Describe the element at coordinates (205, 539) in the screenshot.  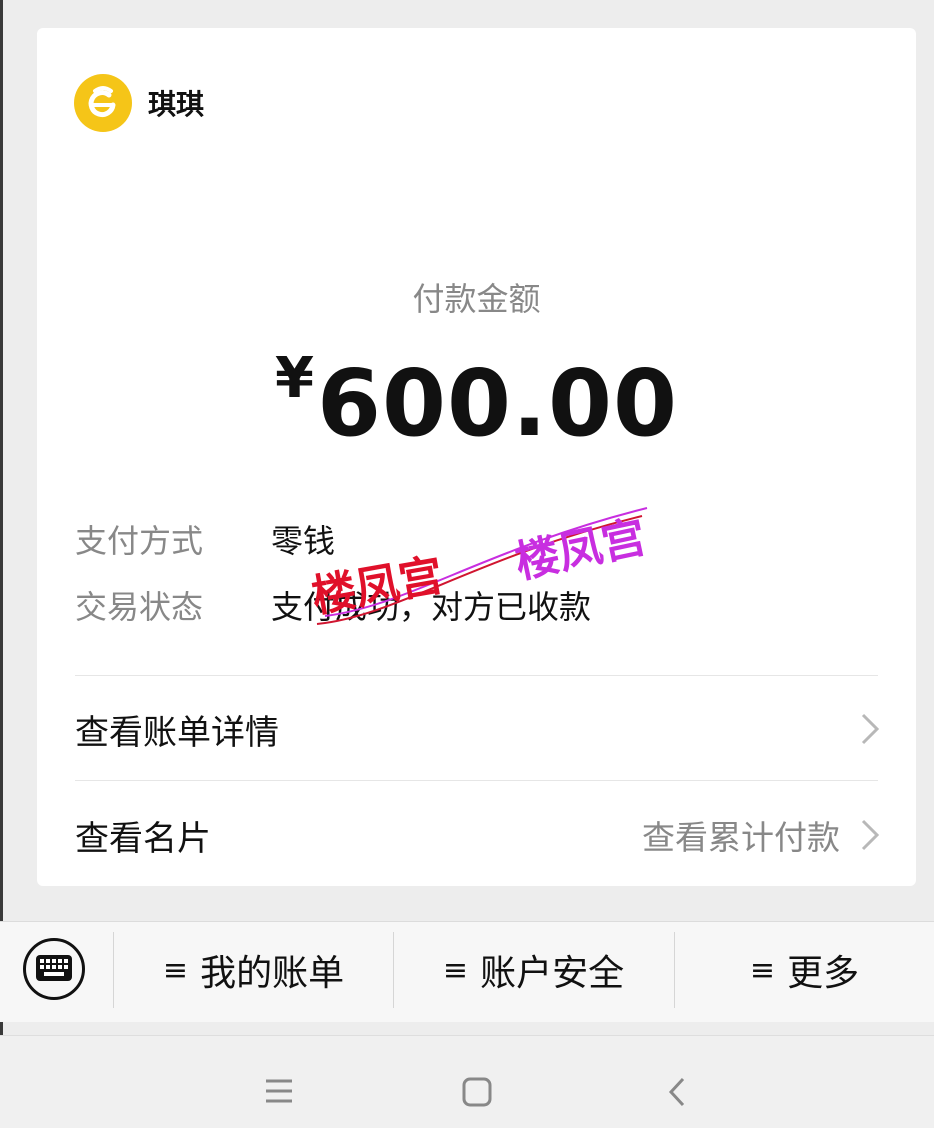
I see `payment-method-row: 支付方式 零钱` at that location.